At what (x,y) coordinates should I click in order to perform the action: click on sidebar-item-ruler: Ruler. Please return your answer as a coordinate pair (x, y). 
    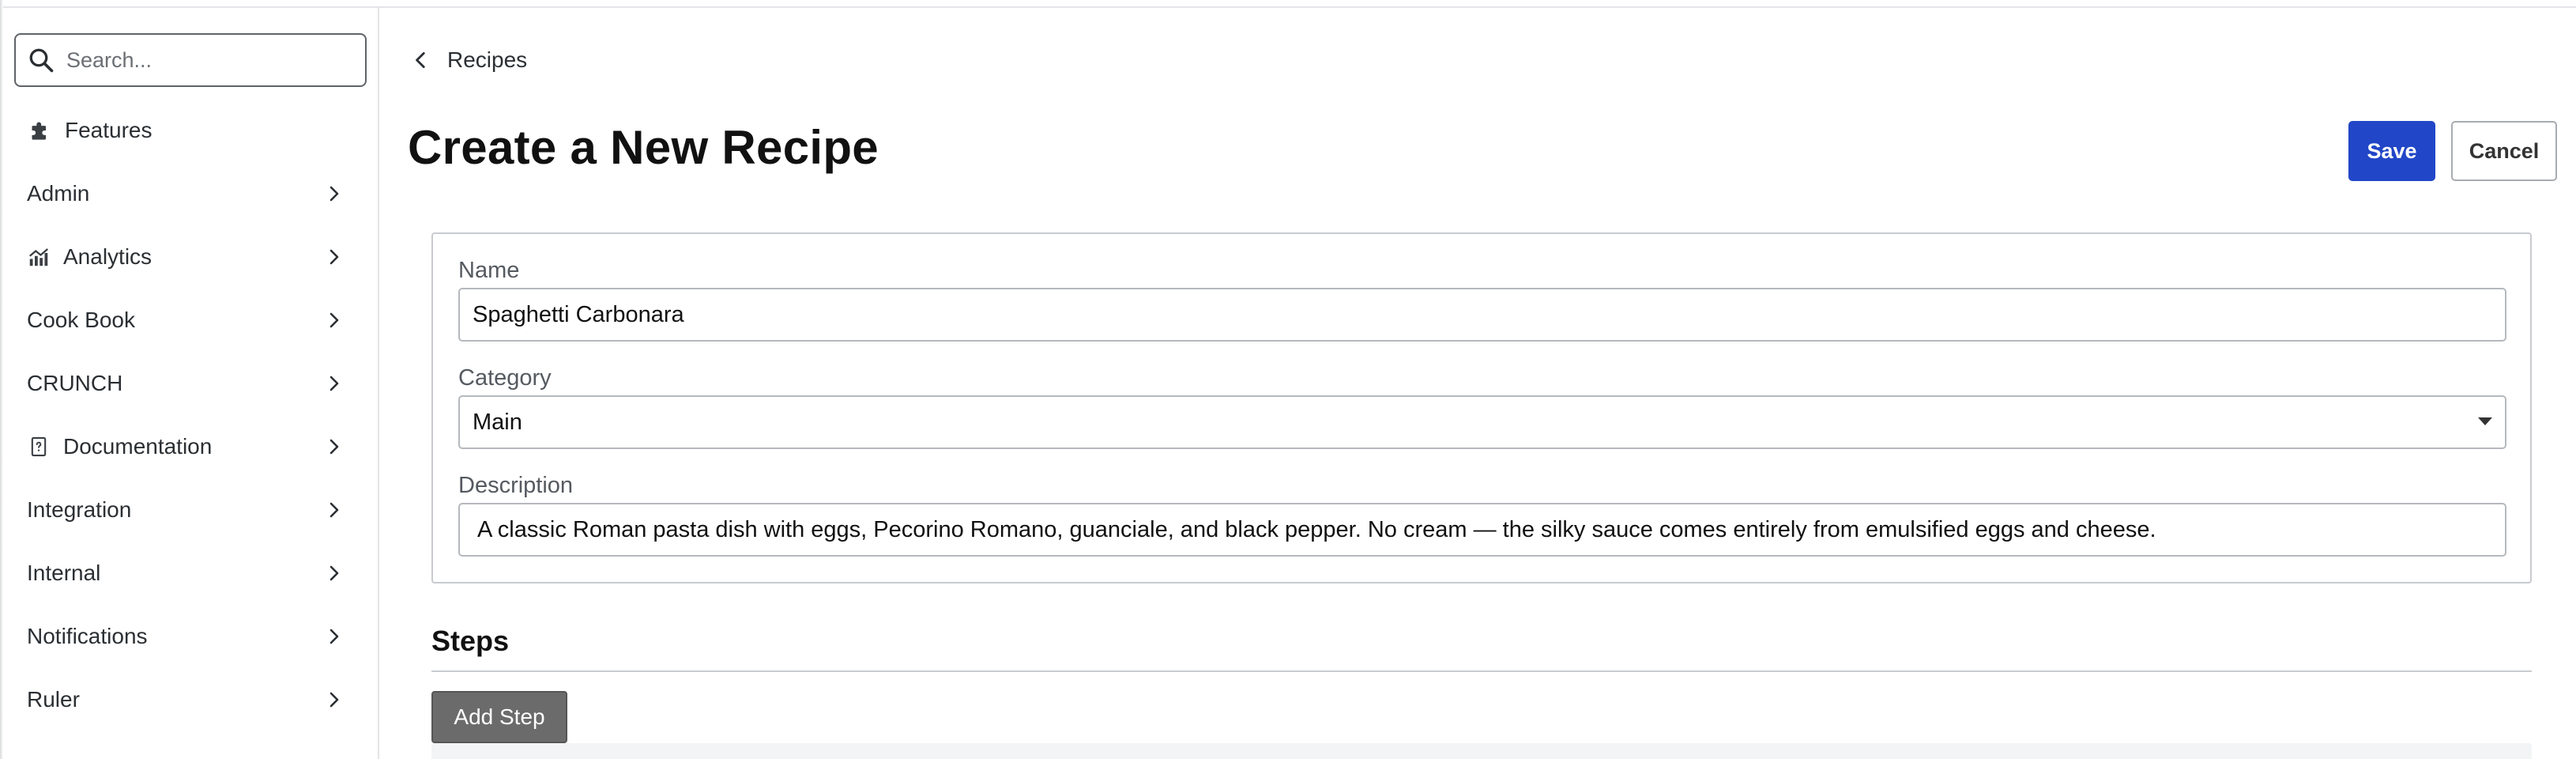
    Looking at the image, I should click on (189, 700).